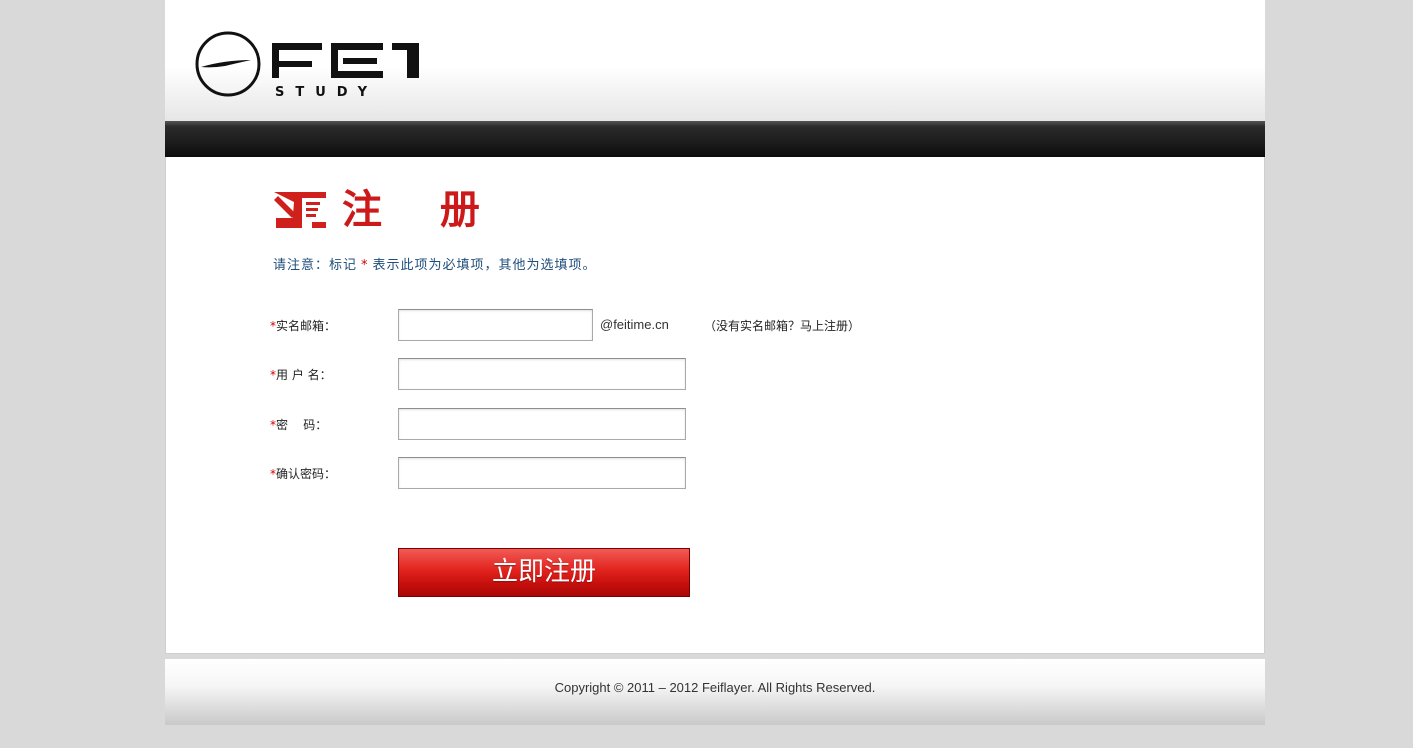 The image size is (1413, 748). I want to click on required-notice: 请注意：标记 * 表示此项为必填项，其他为选填项。, so click(435, 266).